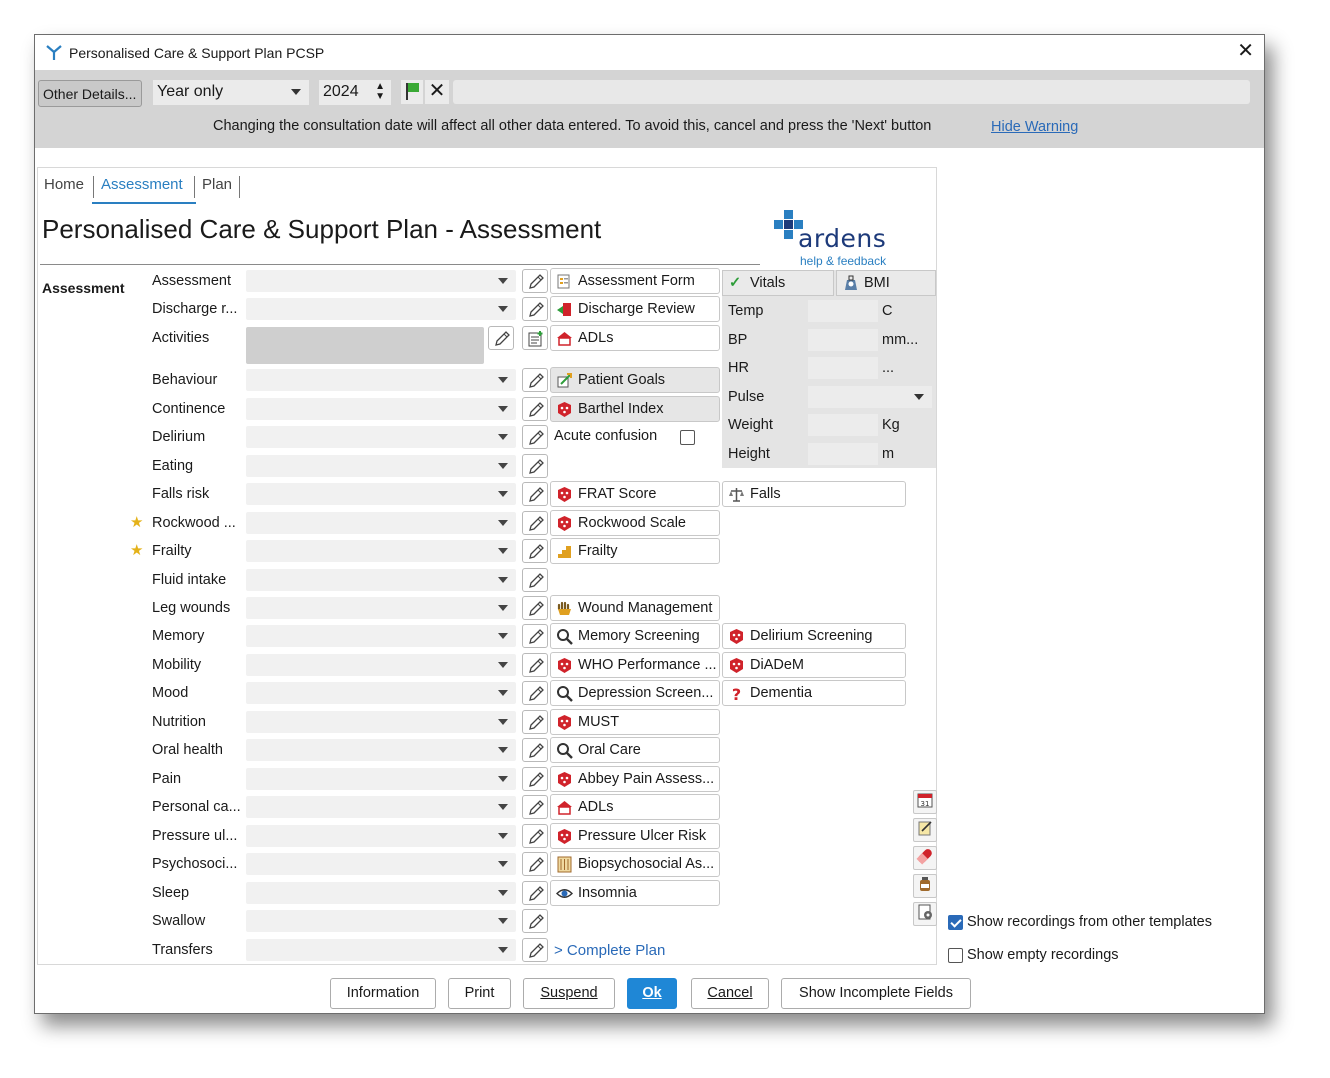 This screenshot has width=1330, height=1078. What do you see at coordinates (635, 523) in the screenshot?
I see `row-link-button: Rockwood Scale` at bounding box center [635, 523].